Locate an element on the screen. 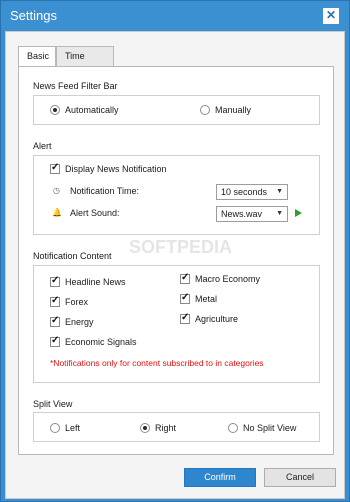  energy-checkbox is located at coordinates (55, 321).